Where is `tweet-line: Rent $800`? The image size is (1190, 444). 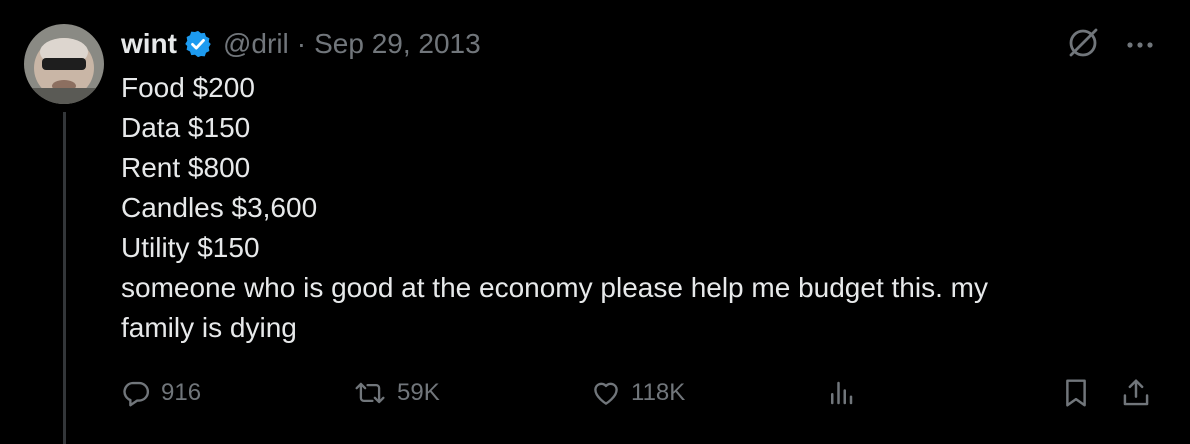
tweet-line: Rent $800 is located at coordinates (186, 167).